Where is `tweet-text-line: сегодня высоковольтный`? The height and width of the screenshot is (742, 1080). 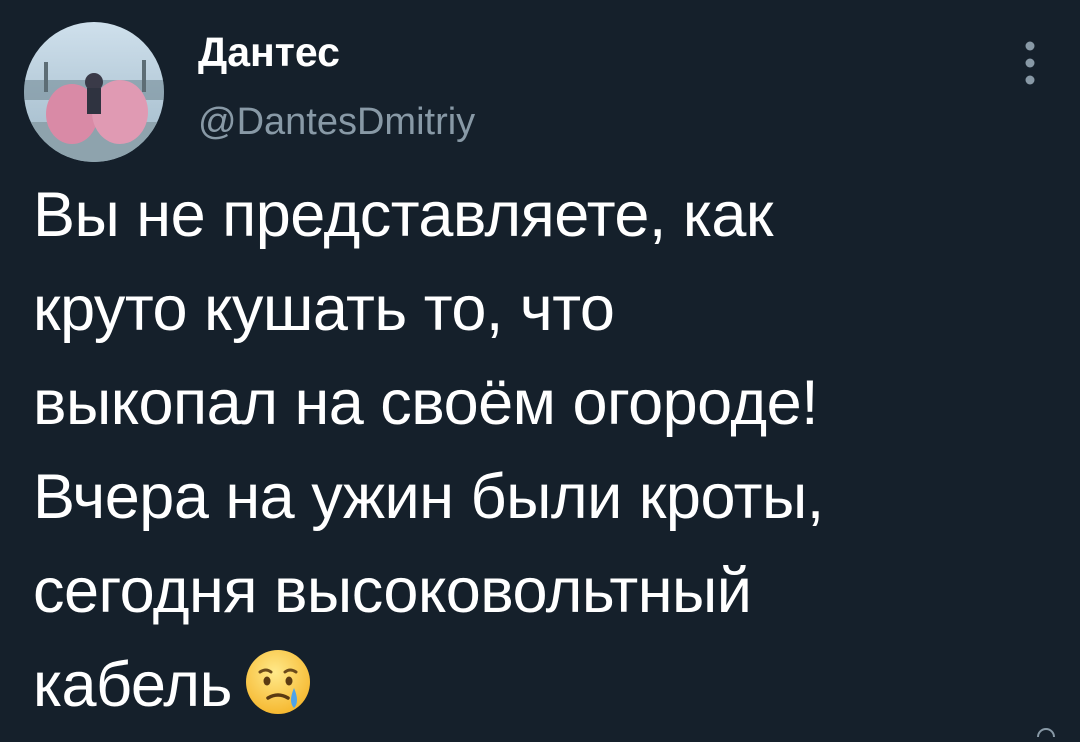
tweet-text-line: сегодня высоковольтный is located at coordinates (392, 591).